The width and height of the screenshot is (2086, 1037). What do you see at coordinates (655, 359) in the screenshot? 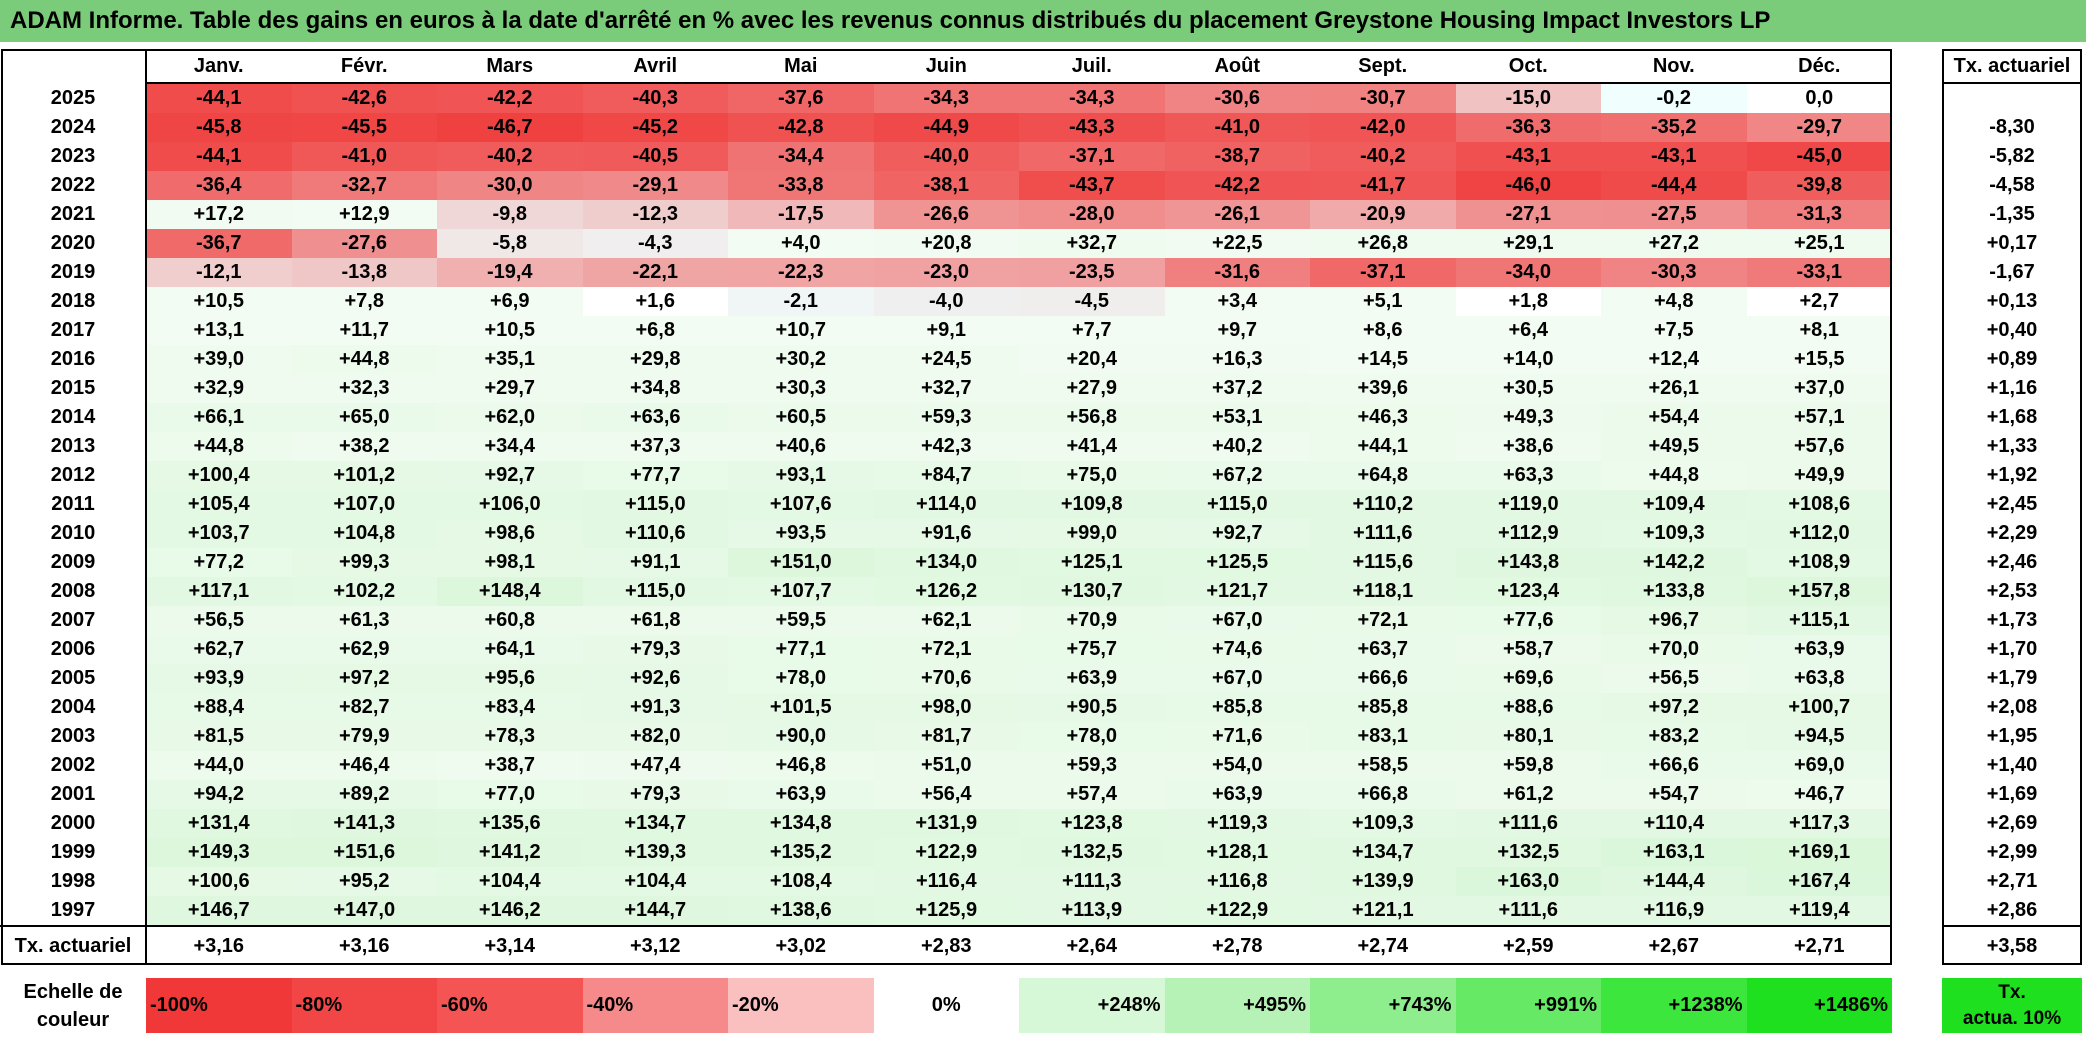
I see `table-cell: +29,8` at bounding box center [655, 359].